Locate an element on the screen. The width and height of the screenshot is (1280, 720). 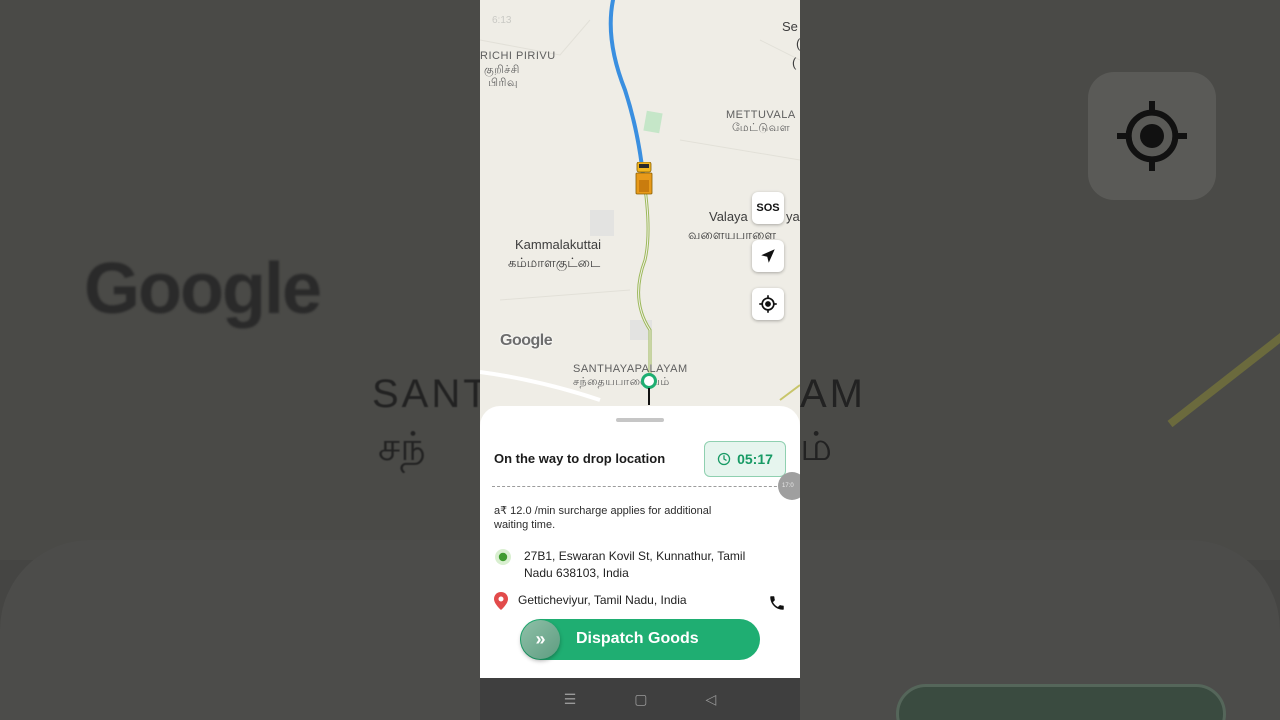
navigate-button is located at coordinates (768, 256).